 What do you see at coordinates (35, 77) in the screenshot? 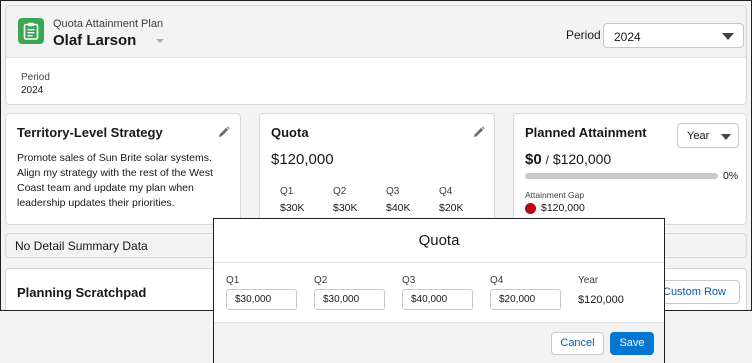
I see `period-field-label: Period` at bounding box center [35, 77].